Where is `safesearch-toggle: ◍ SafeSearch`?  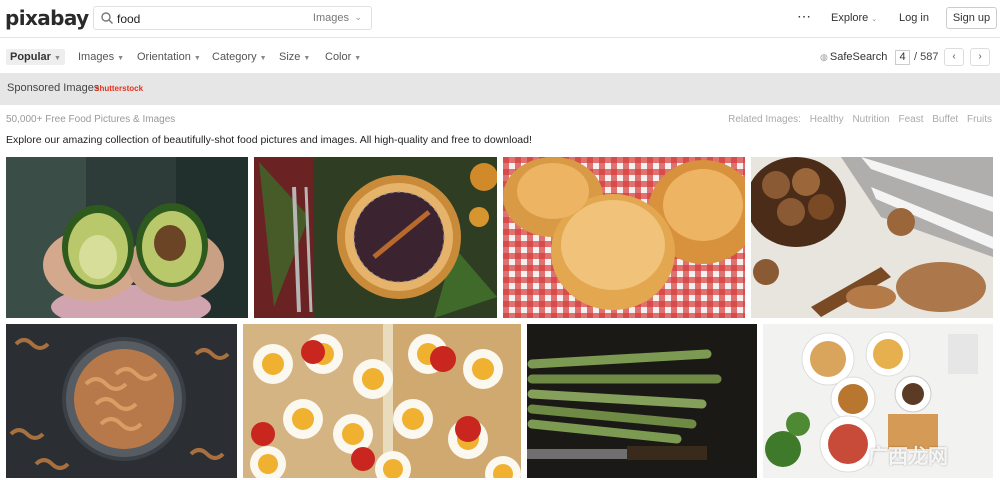
safesearch-toggle: ◍ SafeSearch is located at coordinates (853, 57).